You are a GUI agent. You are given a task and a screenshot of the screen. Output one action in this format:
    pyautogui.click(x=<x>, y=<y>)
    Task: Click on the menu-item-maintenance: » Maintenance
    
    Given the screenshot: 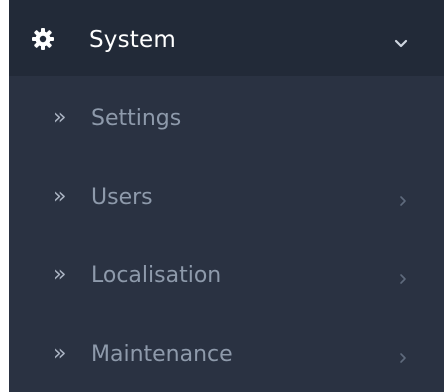 What is the action you would take?
    pyautogui.click(x=226, y=354)
    